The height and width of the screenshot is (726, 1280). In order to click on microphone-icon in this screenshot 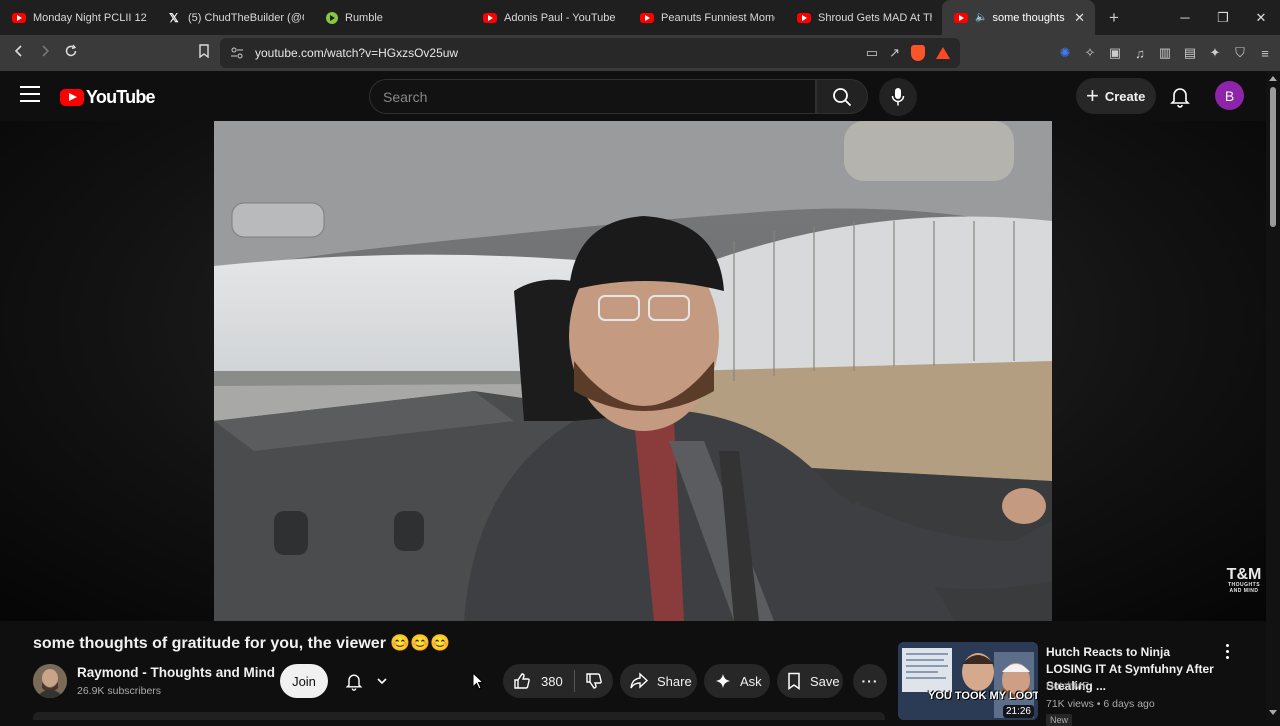, I will do `click(898, 97)`.